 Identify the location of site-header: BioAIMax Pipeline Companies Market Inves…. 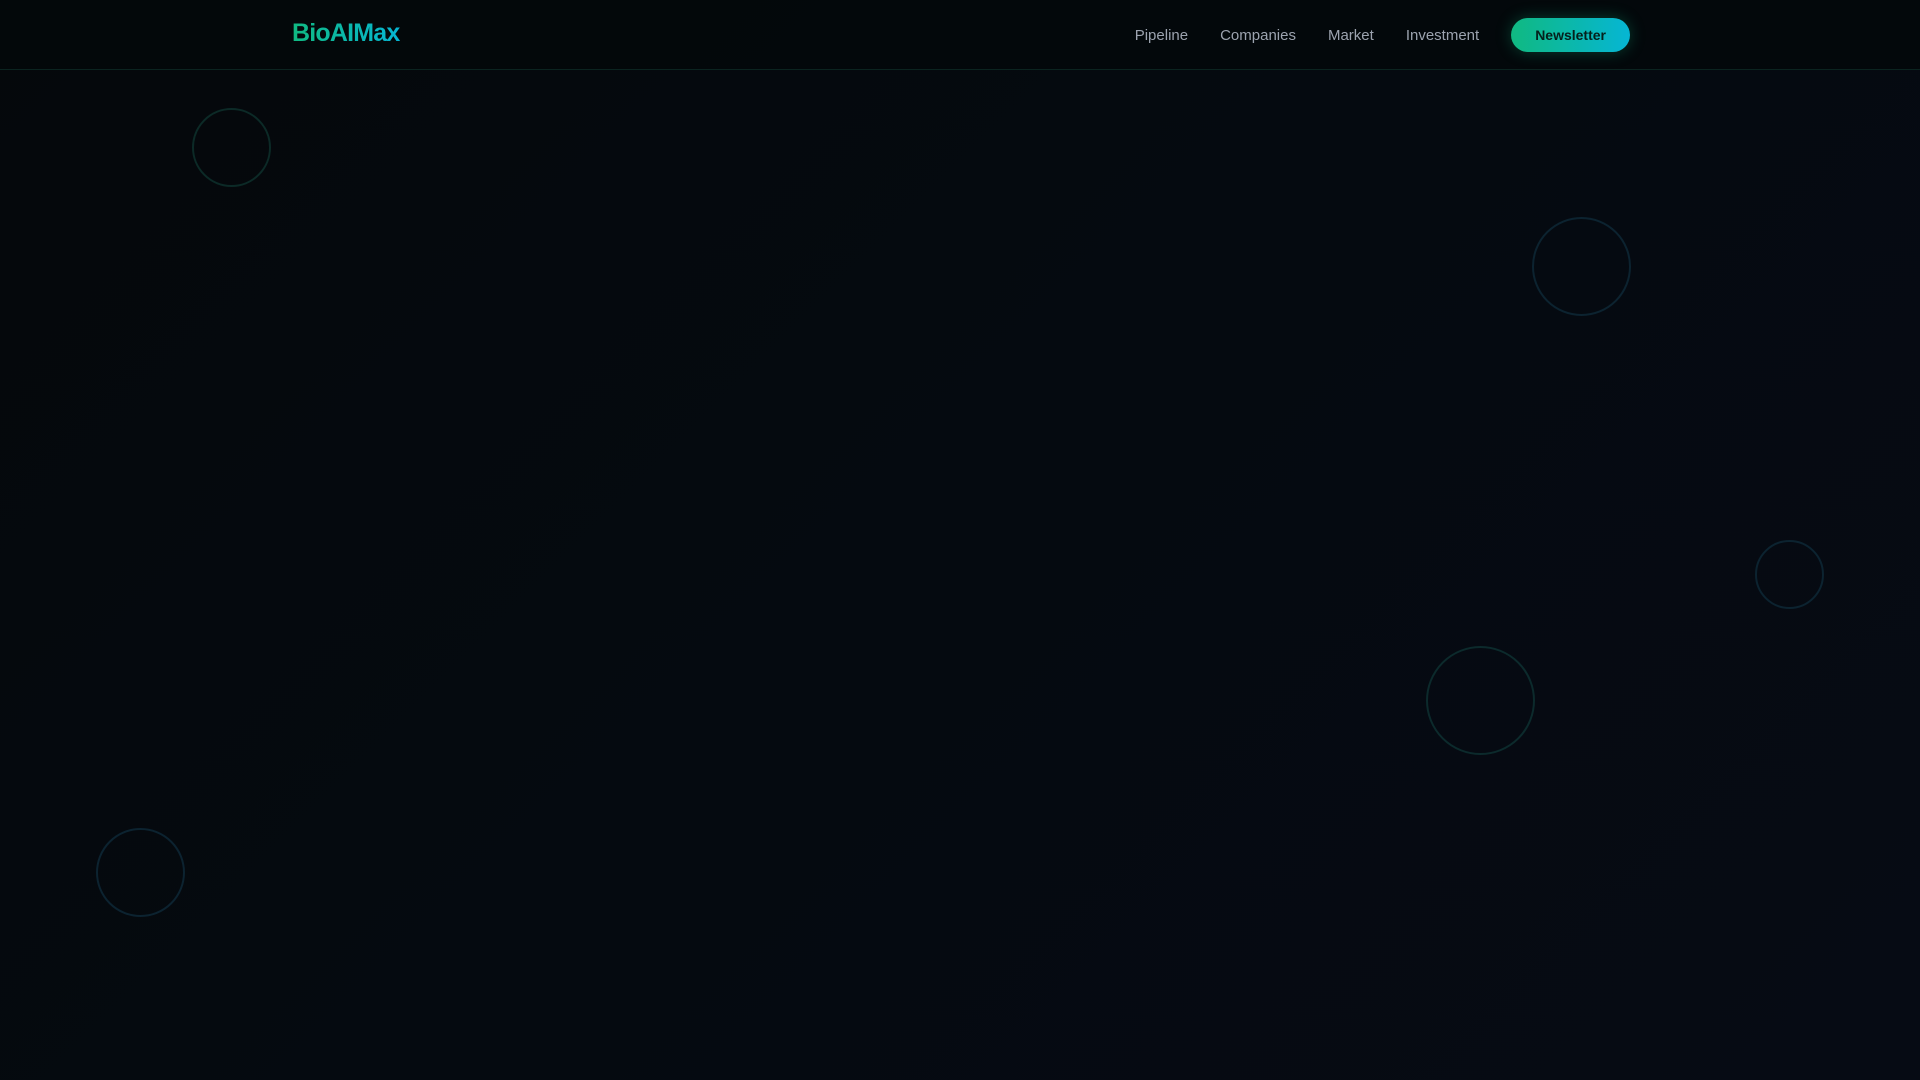
(960, 35).